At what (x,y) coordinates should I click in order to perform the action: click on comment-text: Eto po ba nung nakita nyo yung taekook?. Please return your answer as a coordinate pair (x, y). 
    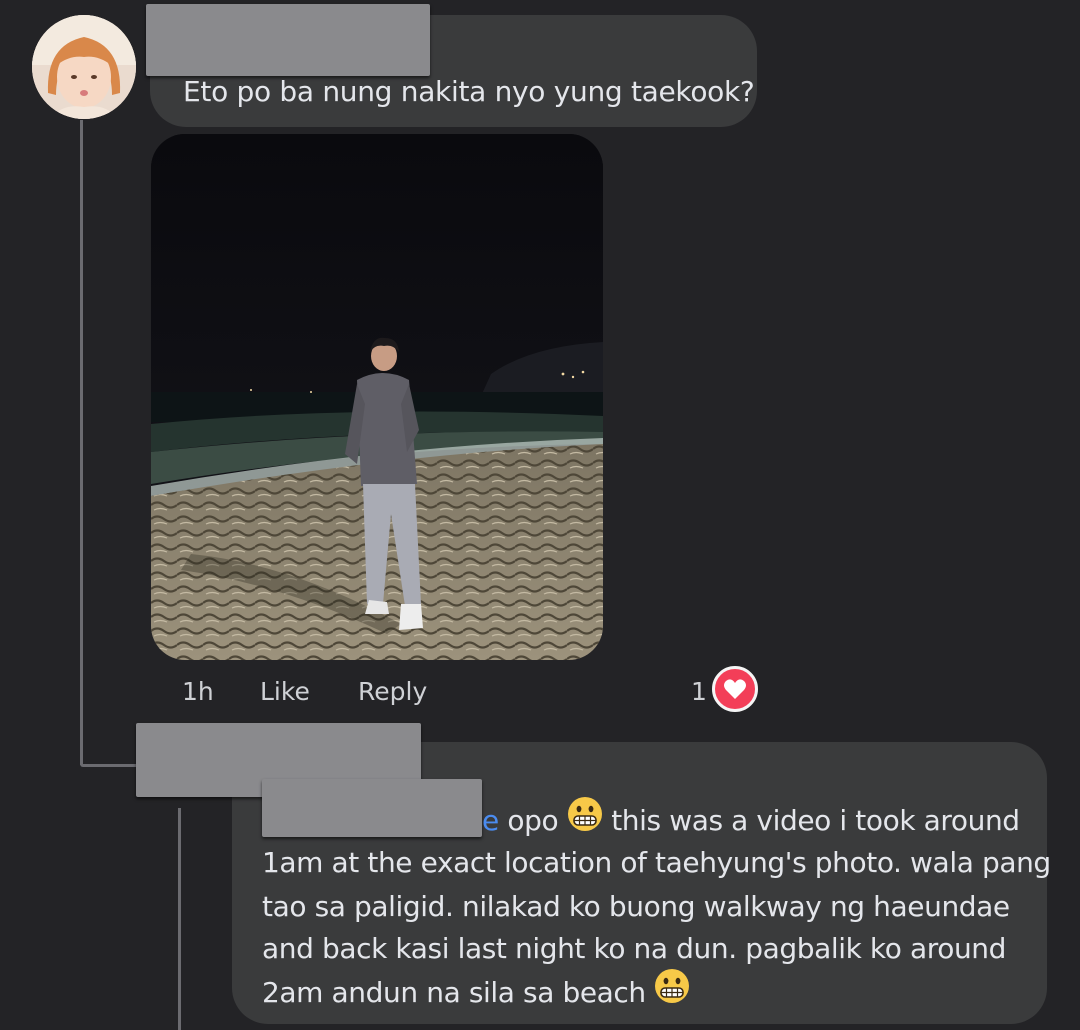
    Looking at the image, I should click on (469, 91).